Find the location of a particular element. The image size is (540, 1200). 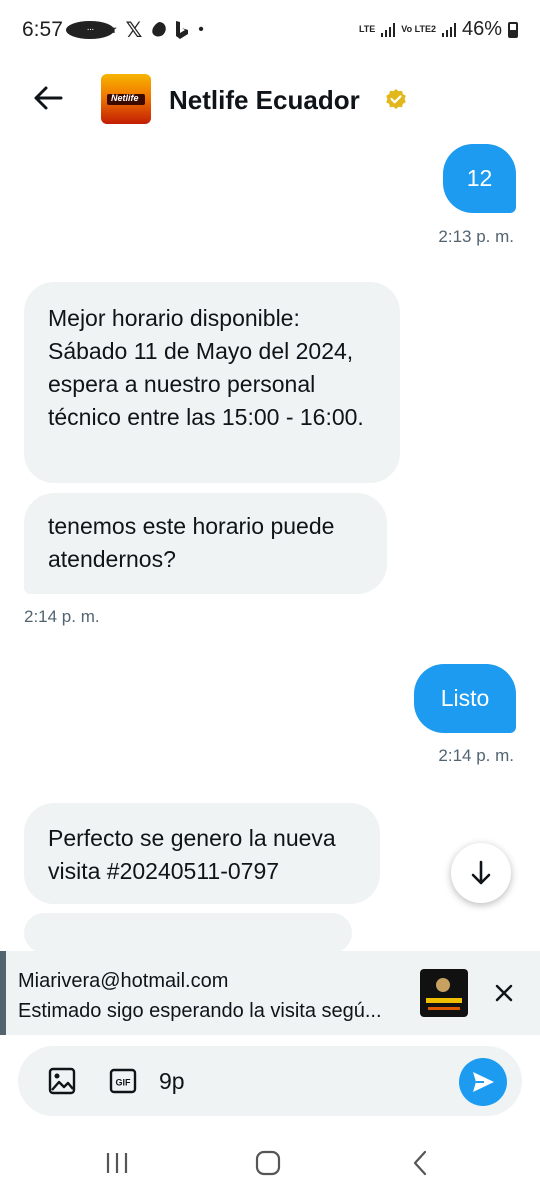

status-right: LTE Vo LTE2 46% is located at coordinates (438, 29).